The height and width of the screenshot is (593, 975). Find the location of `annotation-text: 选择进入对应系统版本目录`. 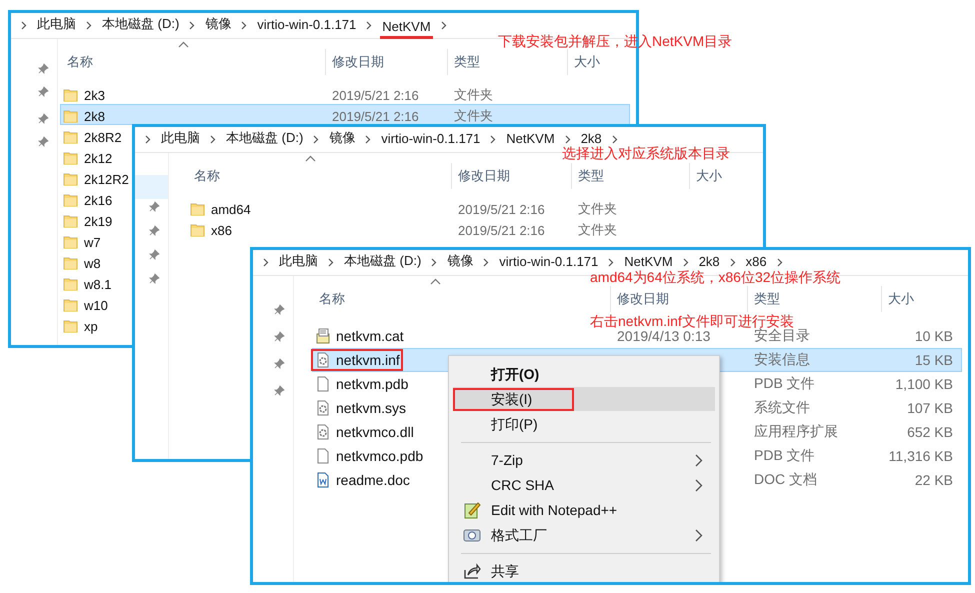

annotation-text: 选择进入对应系统版本目录 is located at coordinates (646, 153).